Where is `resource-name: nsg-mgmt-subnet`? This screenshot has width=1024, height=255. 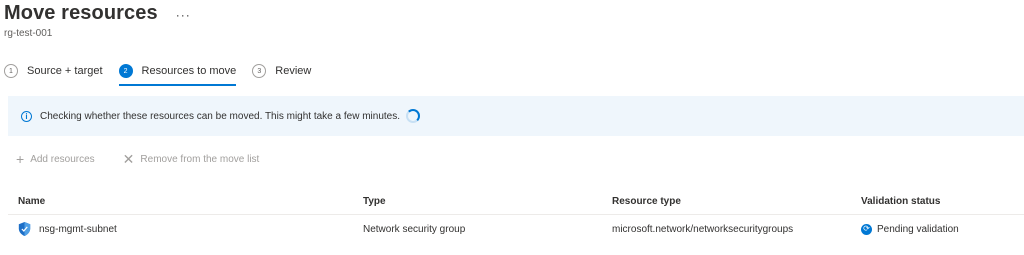 resource-name: nsg-mgmt-subnet is located at coordinates (78, 229).